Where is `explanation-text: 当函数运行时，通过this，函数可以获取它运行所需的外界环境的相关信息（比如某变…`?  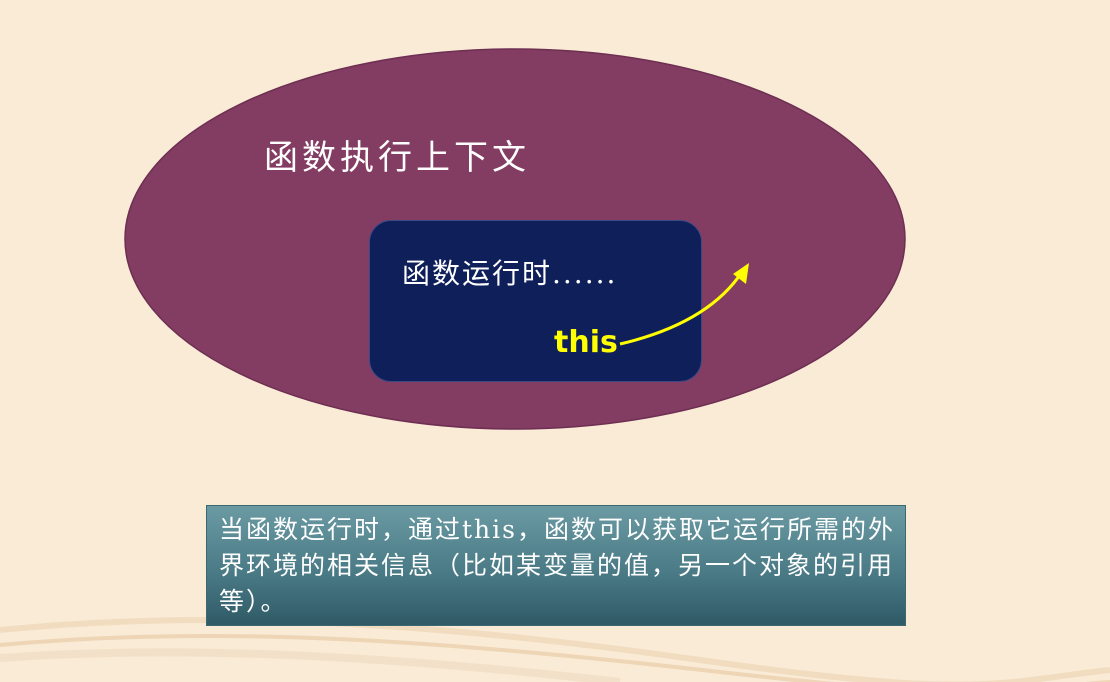 explanation-text: 当函数运行时，通过this，函数可以获取它运行所需的外界环境的相关信息（比如某变… is located at coordinates (557, 565).